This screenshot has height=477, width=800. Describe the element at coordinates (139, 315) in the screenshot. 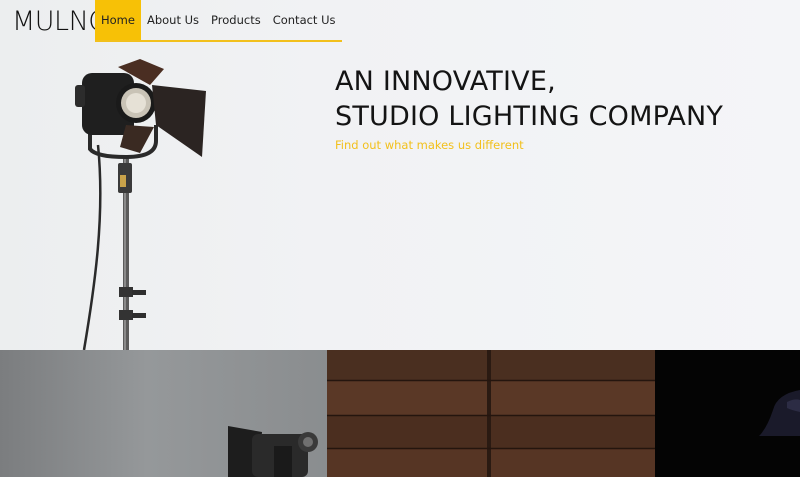

I see `stand-knob-lower-handle` at that location.